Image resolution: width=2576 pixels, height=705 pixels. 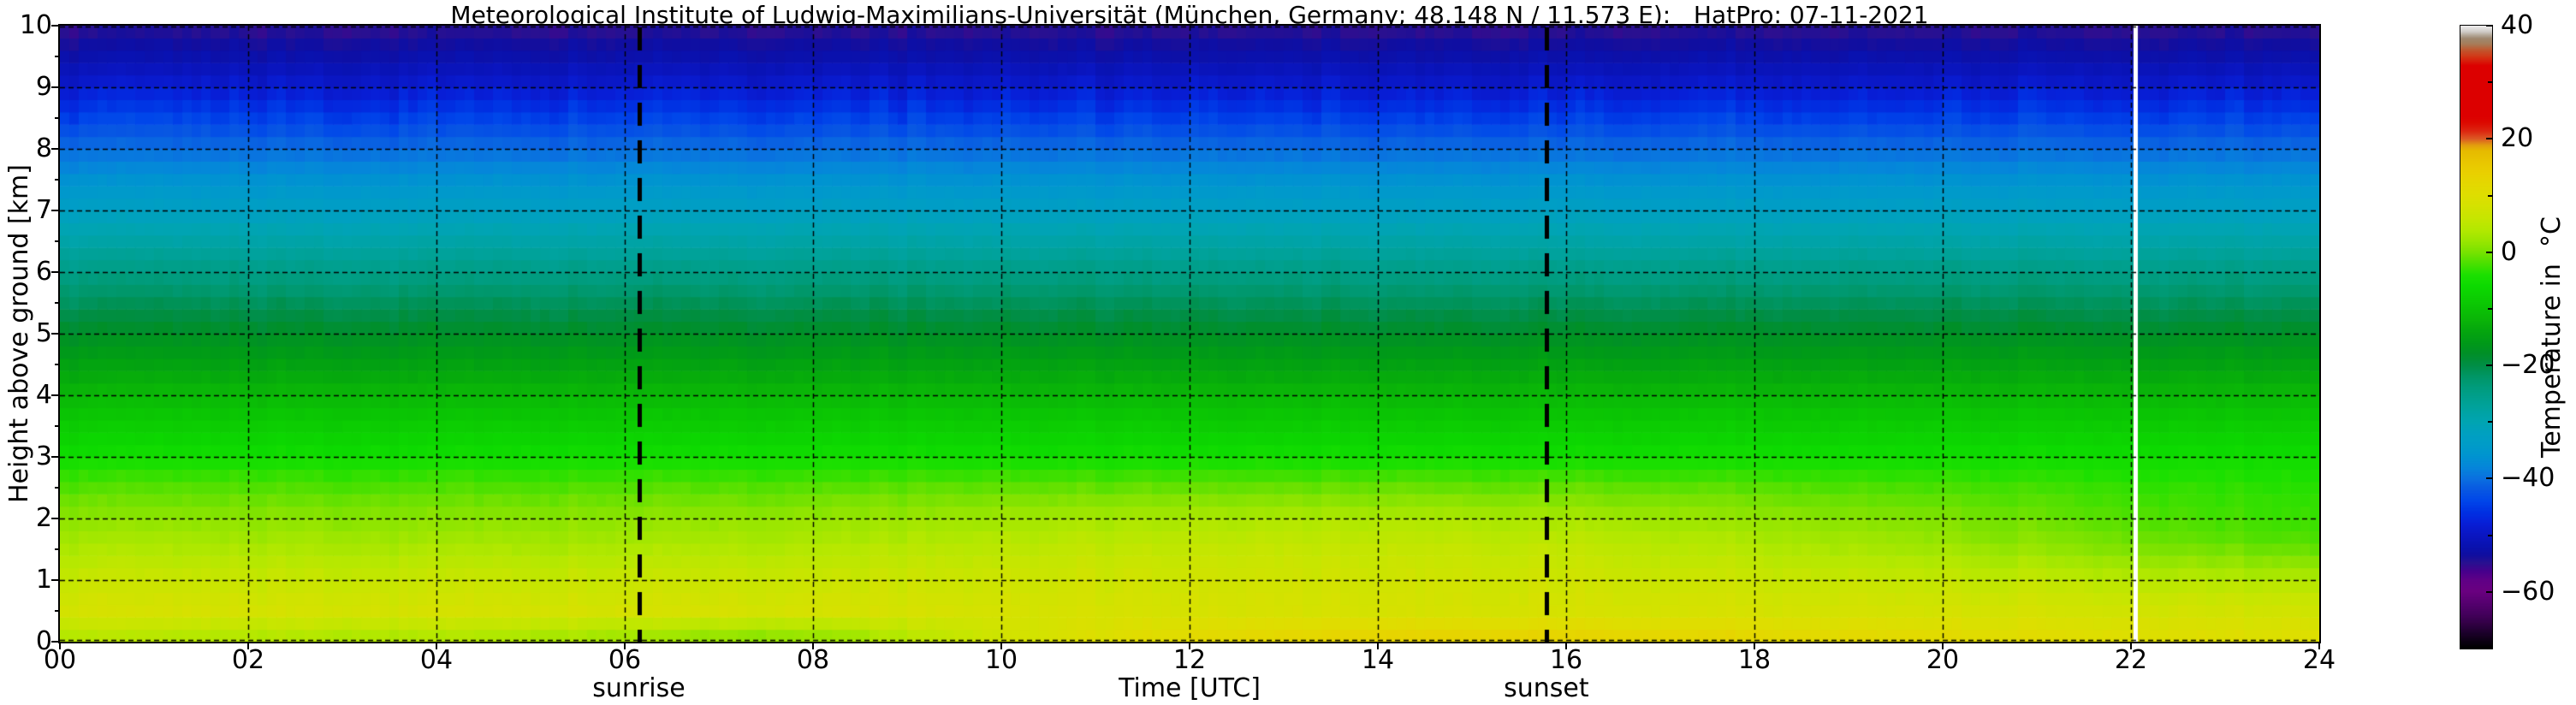 What do you see at coordinates (2319, 660) in the screenshot?
I see `x-tick-label: 24` at bounding box center [2319, 660].